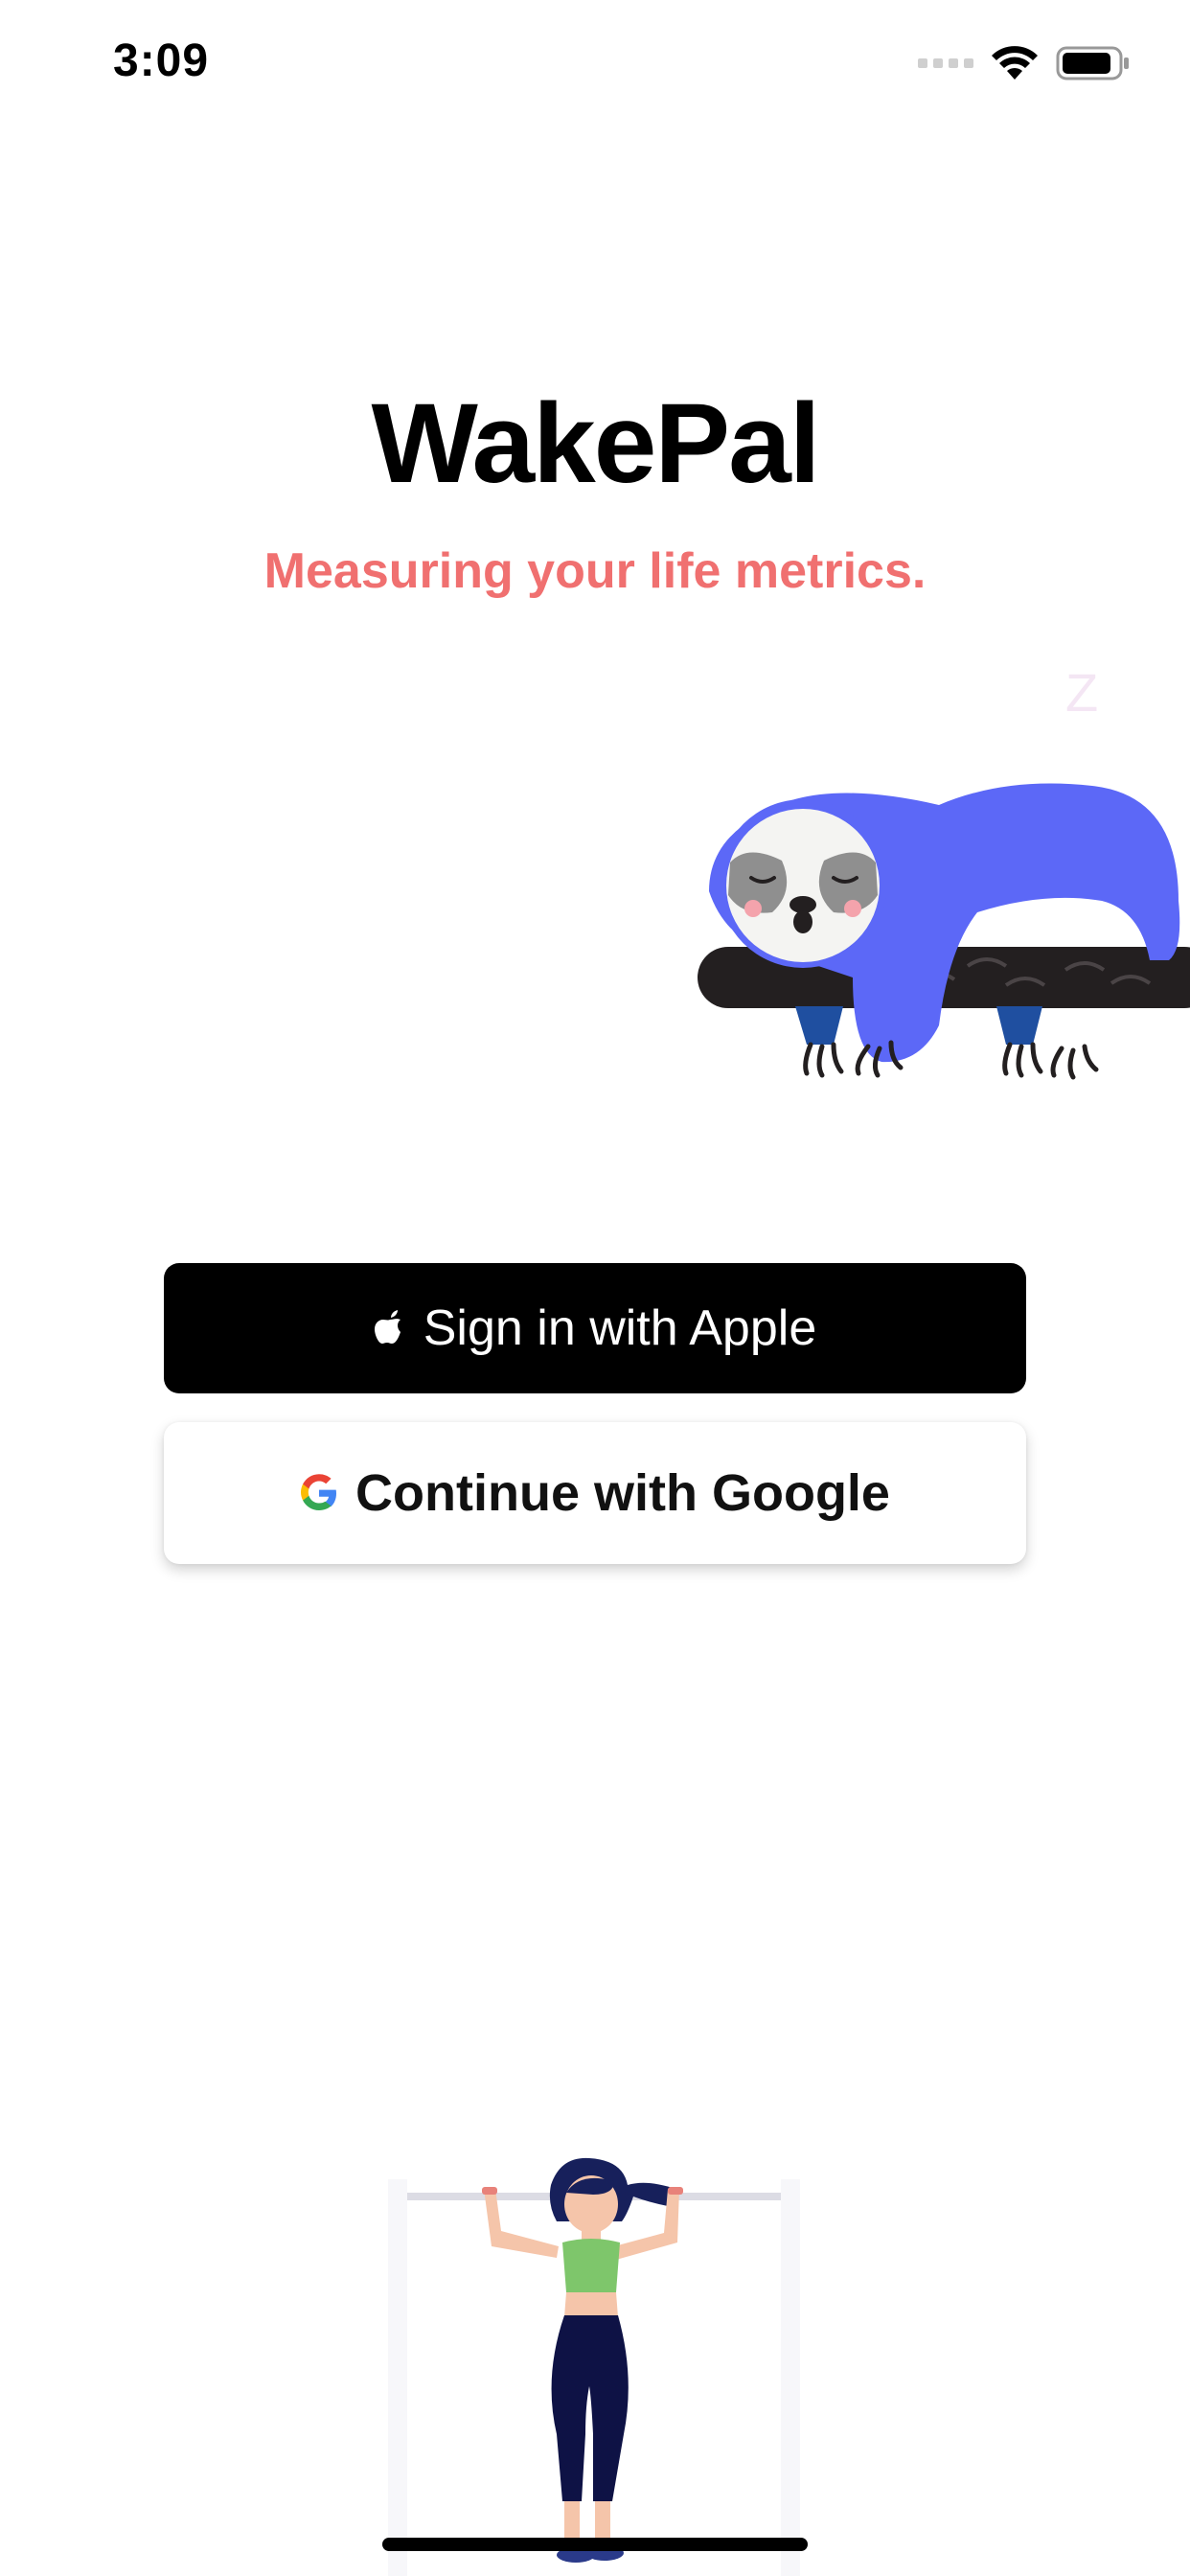 The image size is (1190, 2576). What do you see at coordinates (944, 871) in the screenshot?
I see `sleeping-sloth-illustration: Z` at bounding box center [944, 871].